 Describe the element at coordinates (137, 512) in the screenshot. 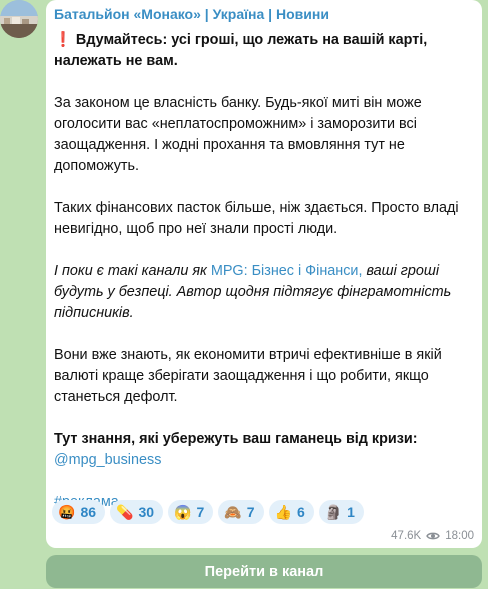

I see `reaction-pill: 💊 30` at that location.